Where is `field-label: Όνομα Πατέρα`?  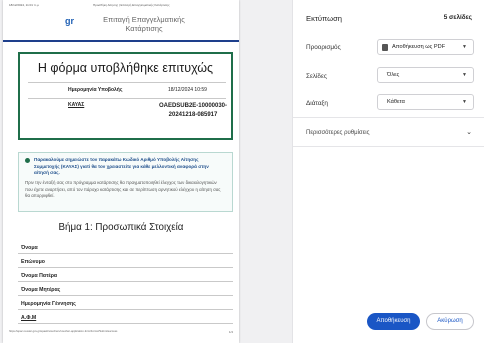 field-label: Όνομα Πατέρα is located at coordinates (39, 276).